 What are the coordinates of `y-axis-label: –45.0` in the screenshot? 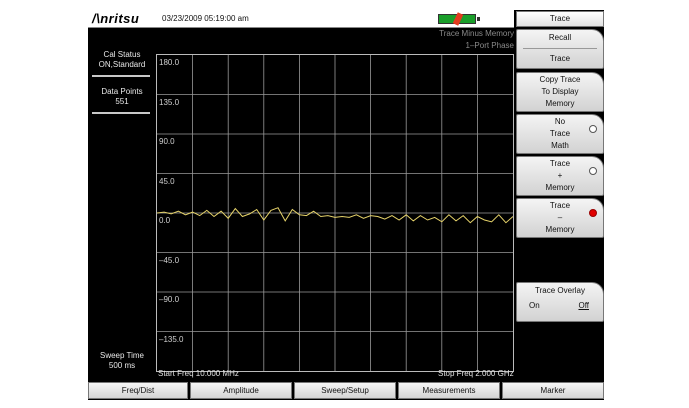 It's located at (169, 260).